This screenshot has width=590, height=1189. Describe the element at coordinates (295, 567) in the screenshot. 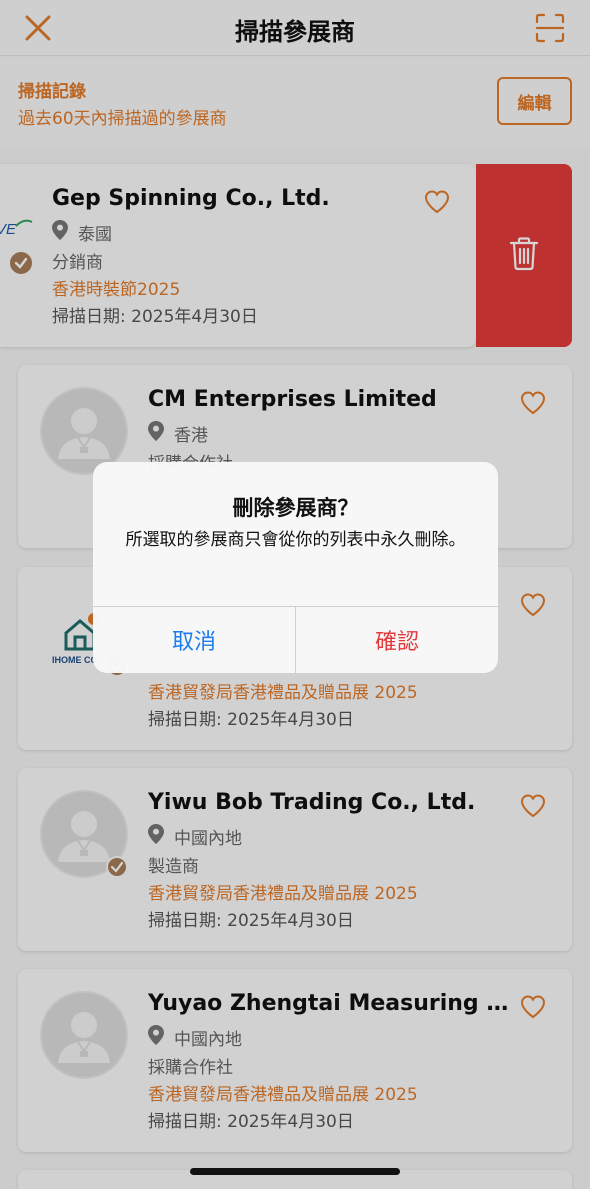

I see `delete-confirm-dialog: 刪除參展商？ 所選取的參展商只會從你的列表中永久刪除。 取消 確認` at that location.